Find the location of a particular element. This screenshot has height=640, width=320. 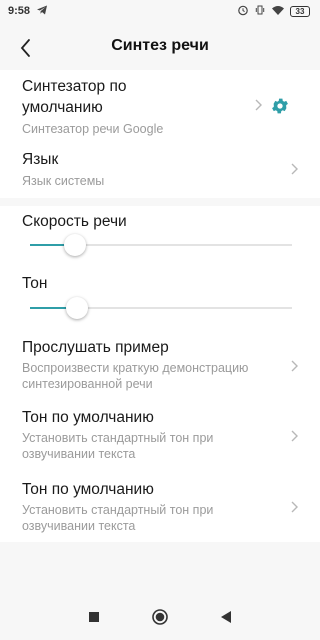

speech-rate-slider-thumb is located at coordinates (74, 245).